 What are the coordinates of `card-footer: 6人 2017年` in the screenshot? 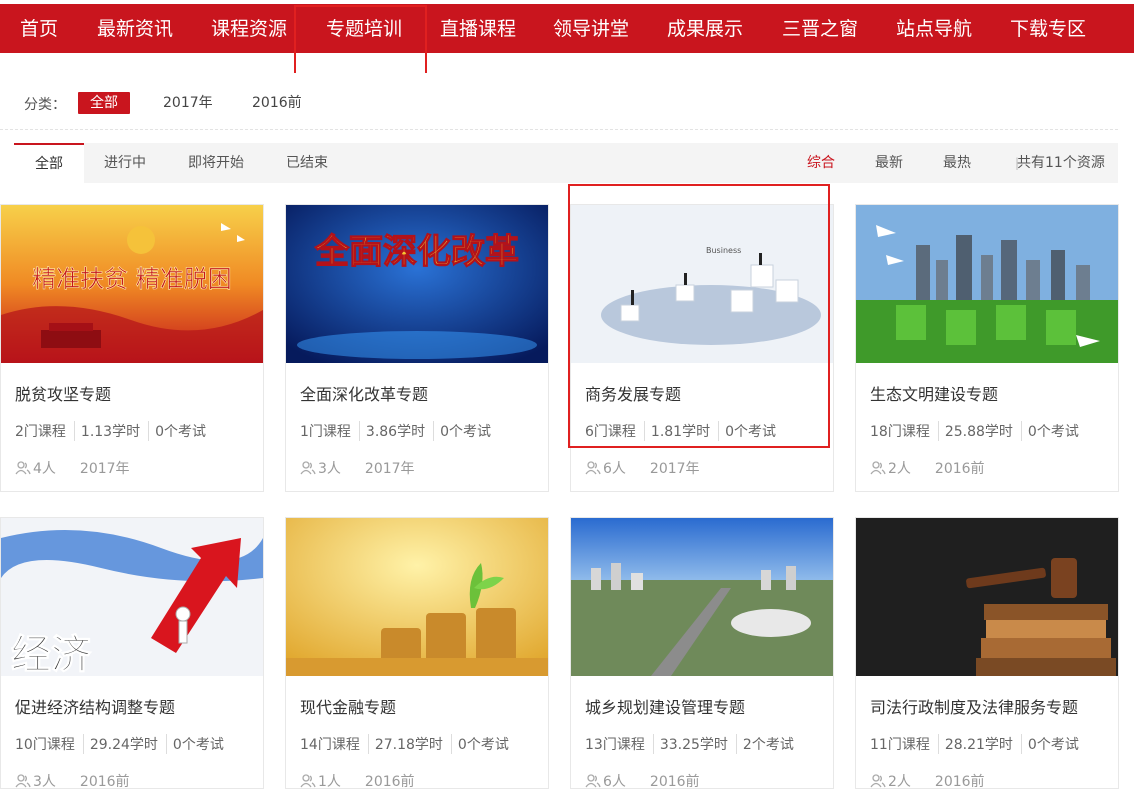 It's located at (642, 468).